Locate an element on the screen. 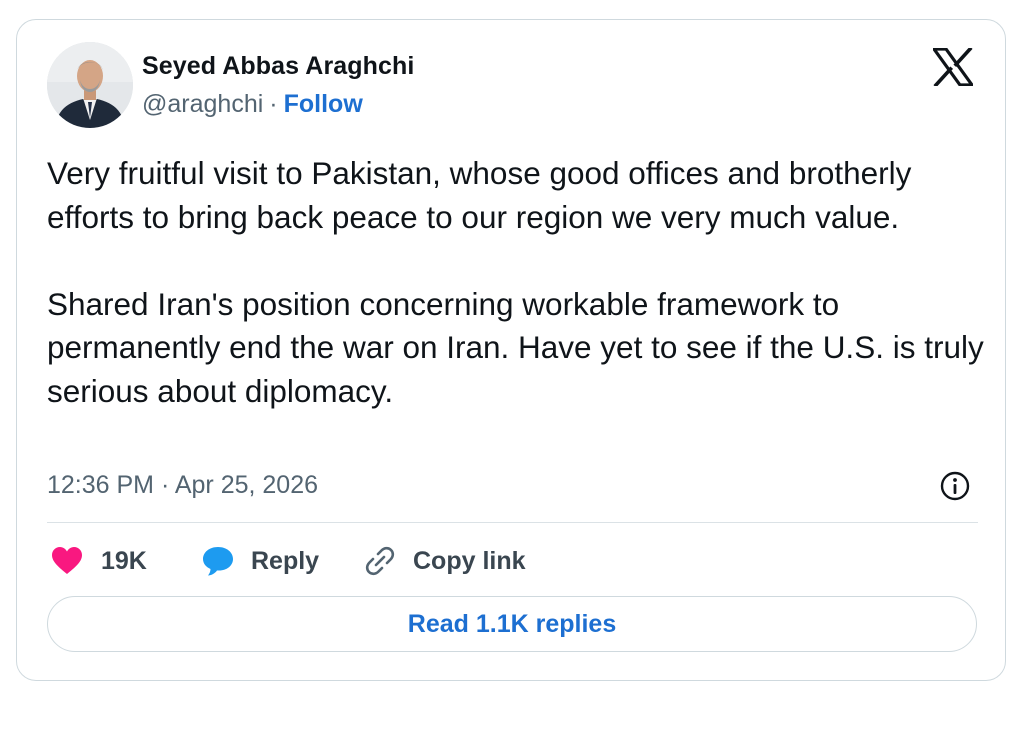 The image size is (1024, 738). like-count: 19K is located at coordinates (124, 560).